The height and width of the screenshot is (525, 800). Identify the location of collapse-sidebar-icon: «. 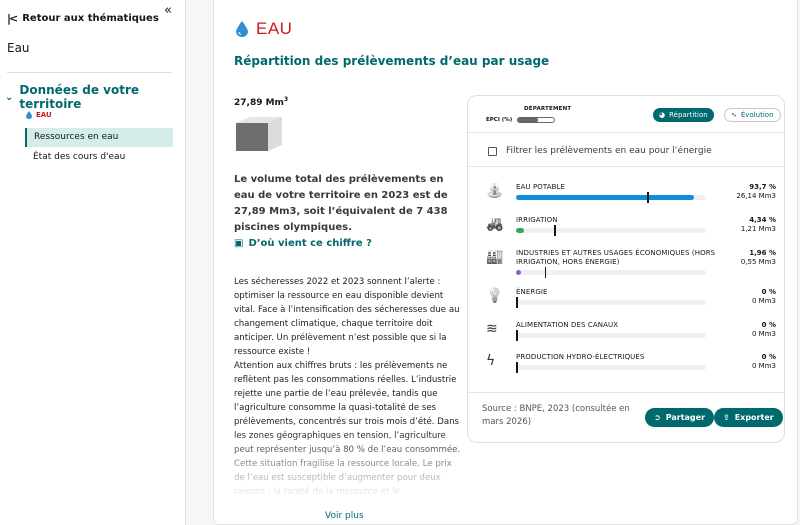
(168, 10).